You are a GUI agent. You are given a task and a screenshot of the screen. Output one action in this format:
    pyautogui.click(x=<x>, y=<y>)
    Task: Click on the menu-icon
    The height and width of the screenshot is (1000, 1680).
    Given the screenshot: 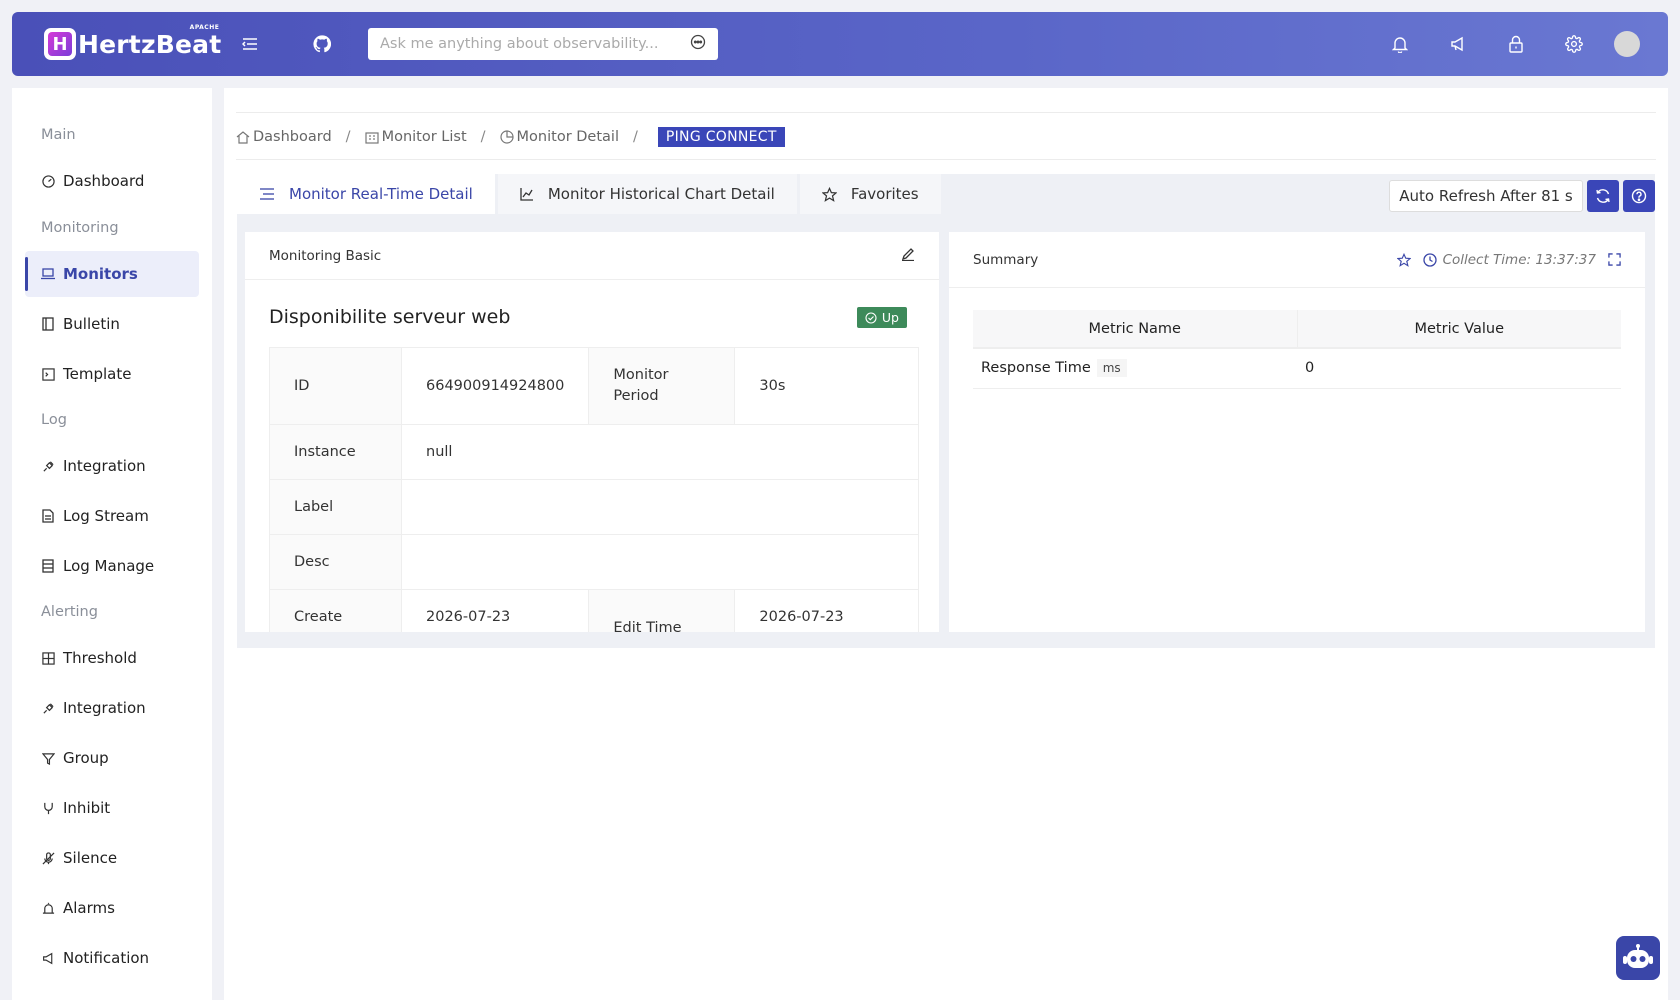 What is the action you would take?
    pyautogui.click(x=250, y=44)
    